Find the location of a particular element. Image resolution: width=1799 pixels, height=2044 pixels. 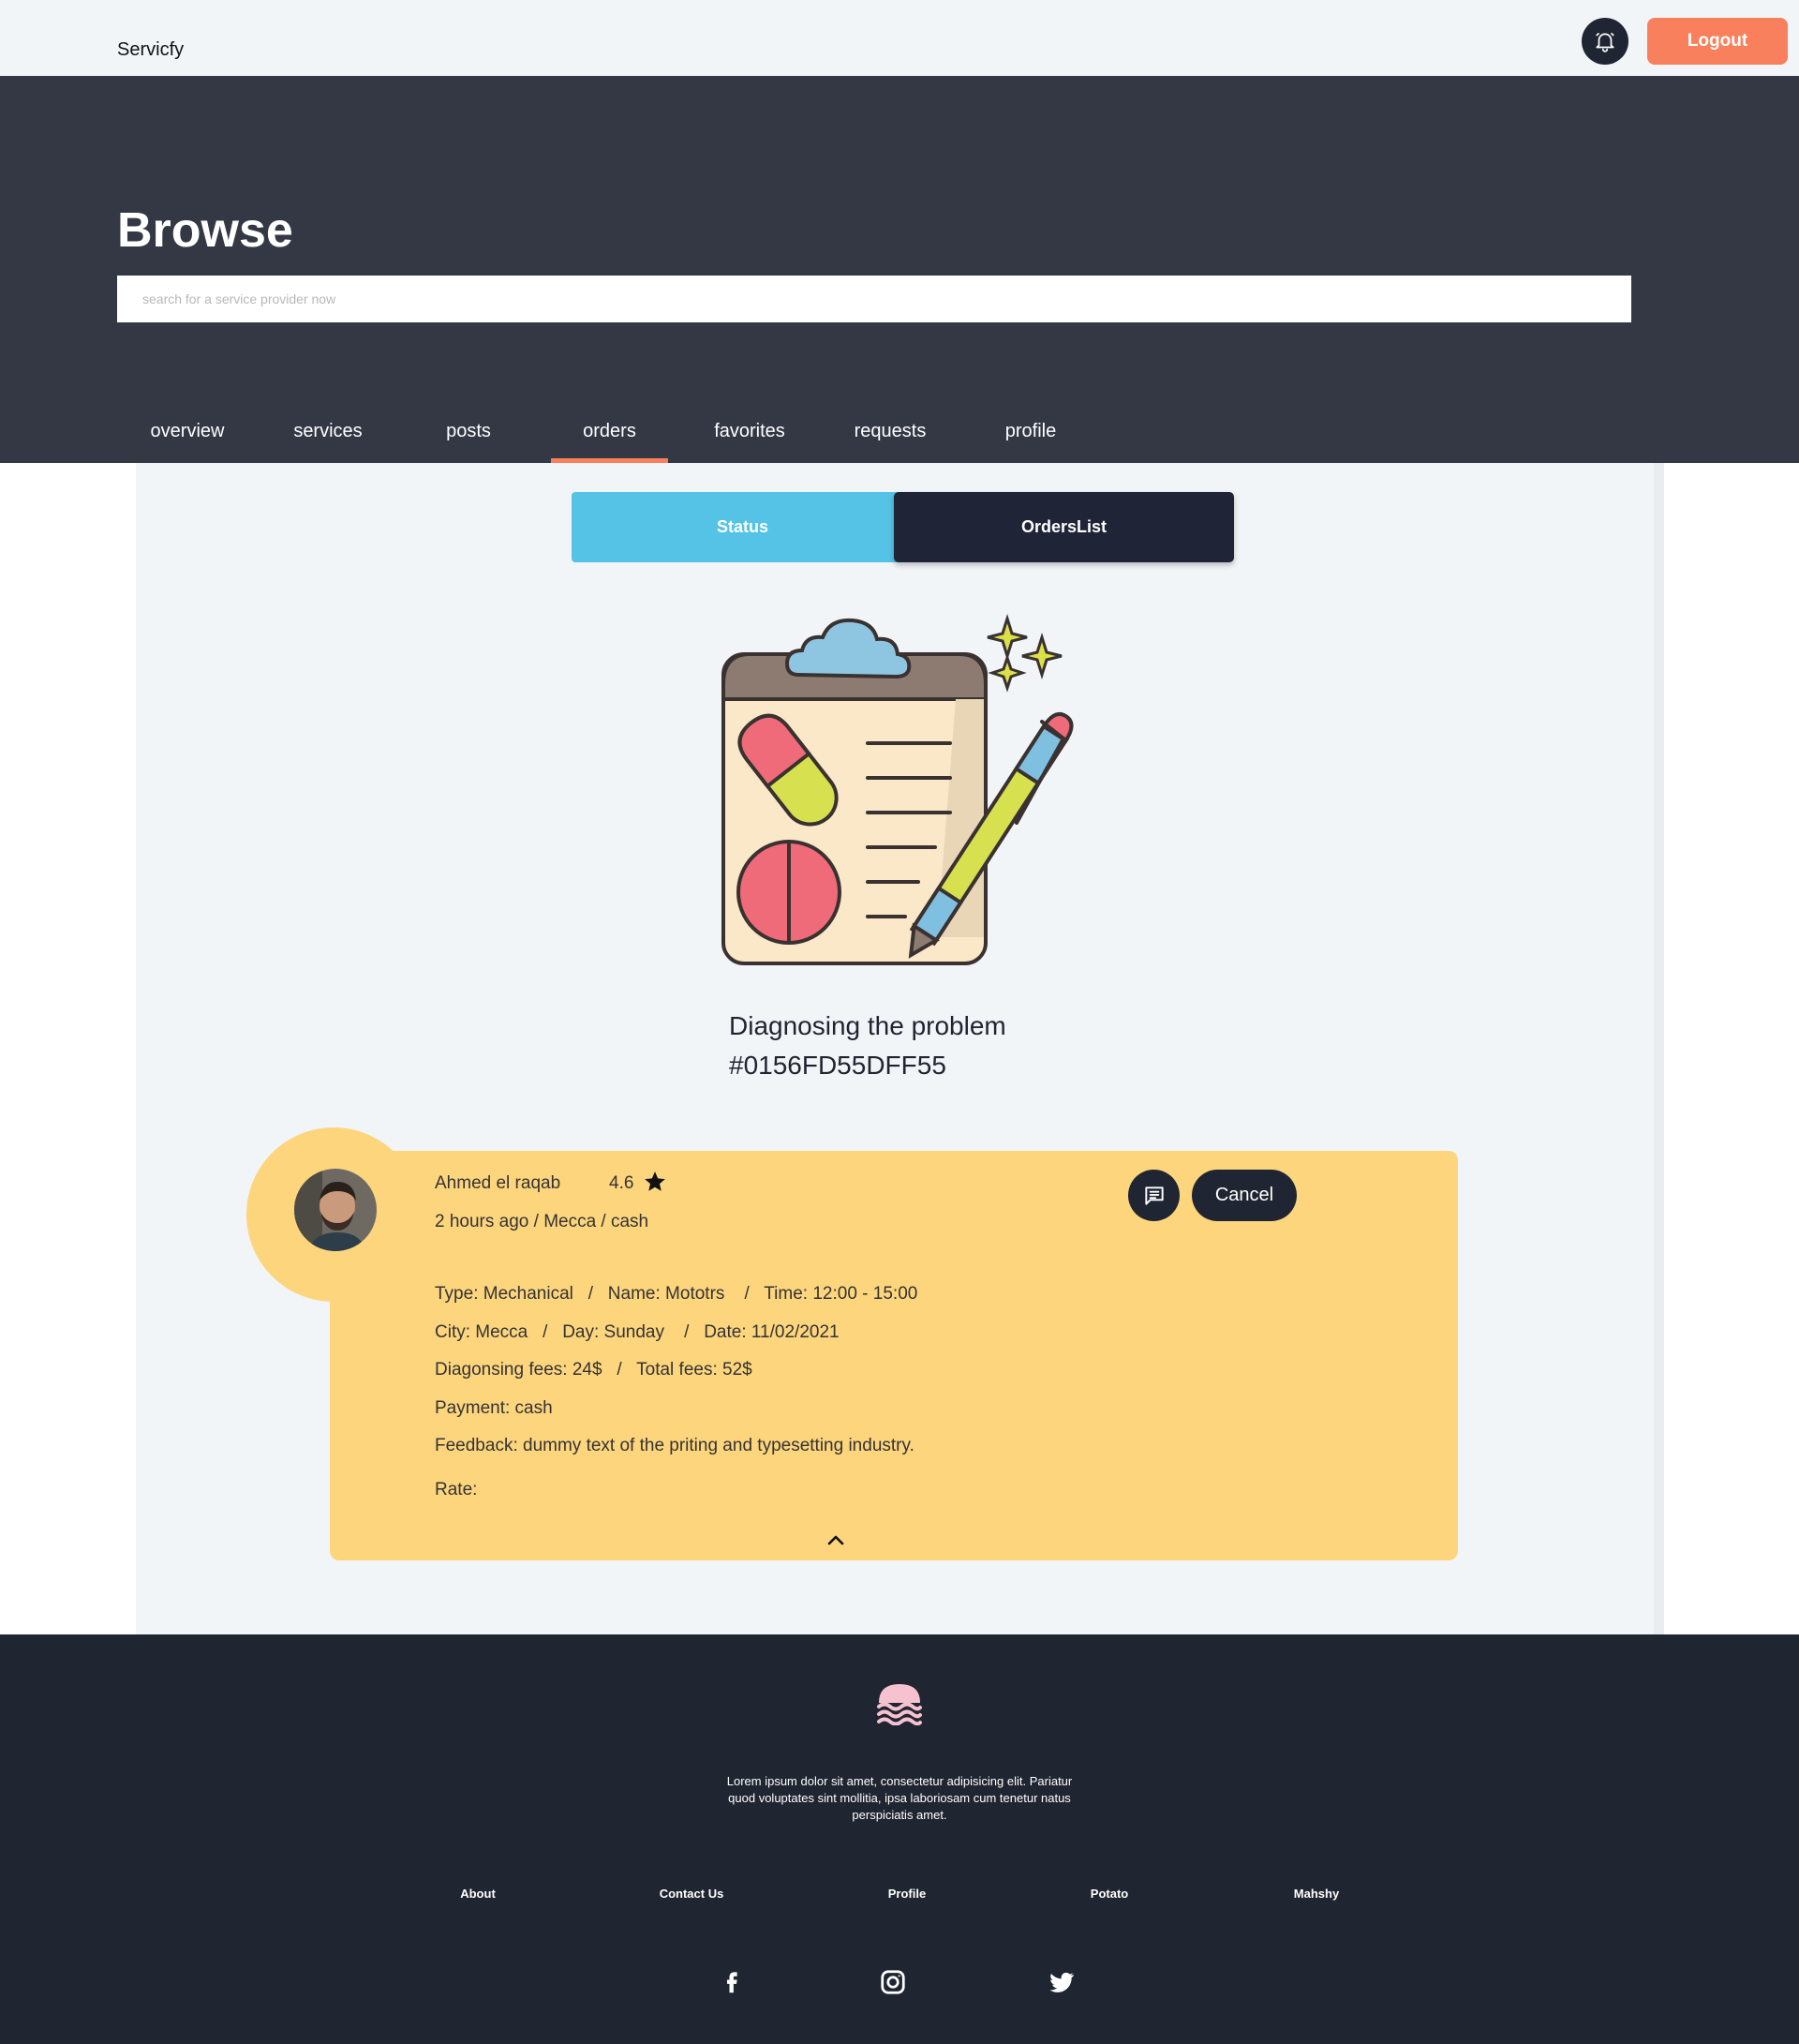

page-title: Browse is located at coordinates (205, 231).